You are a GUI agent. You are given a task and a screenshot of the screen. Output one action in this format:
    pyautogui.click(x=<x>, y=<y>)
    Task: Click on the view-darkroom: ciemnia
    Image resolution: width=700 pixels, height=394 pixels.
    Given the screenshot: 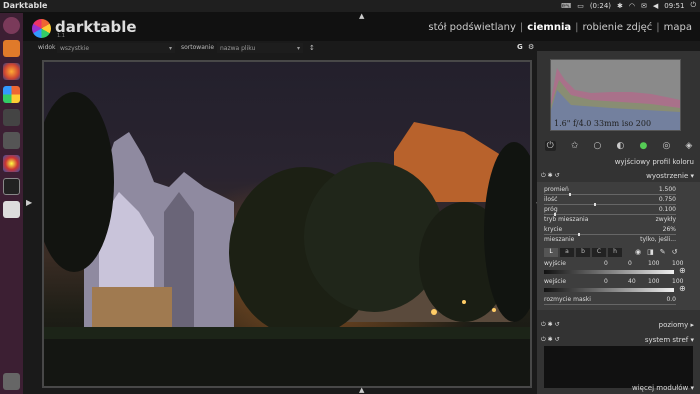 What is the action you would take?
    pyautogui.click(x=549, y=27)
    